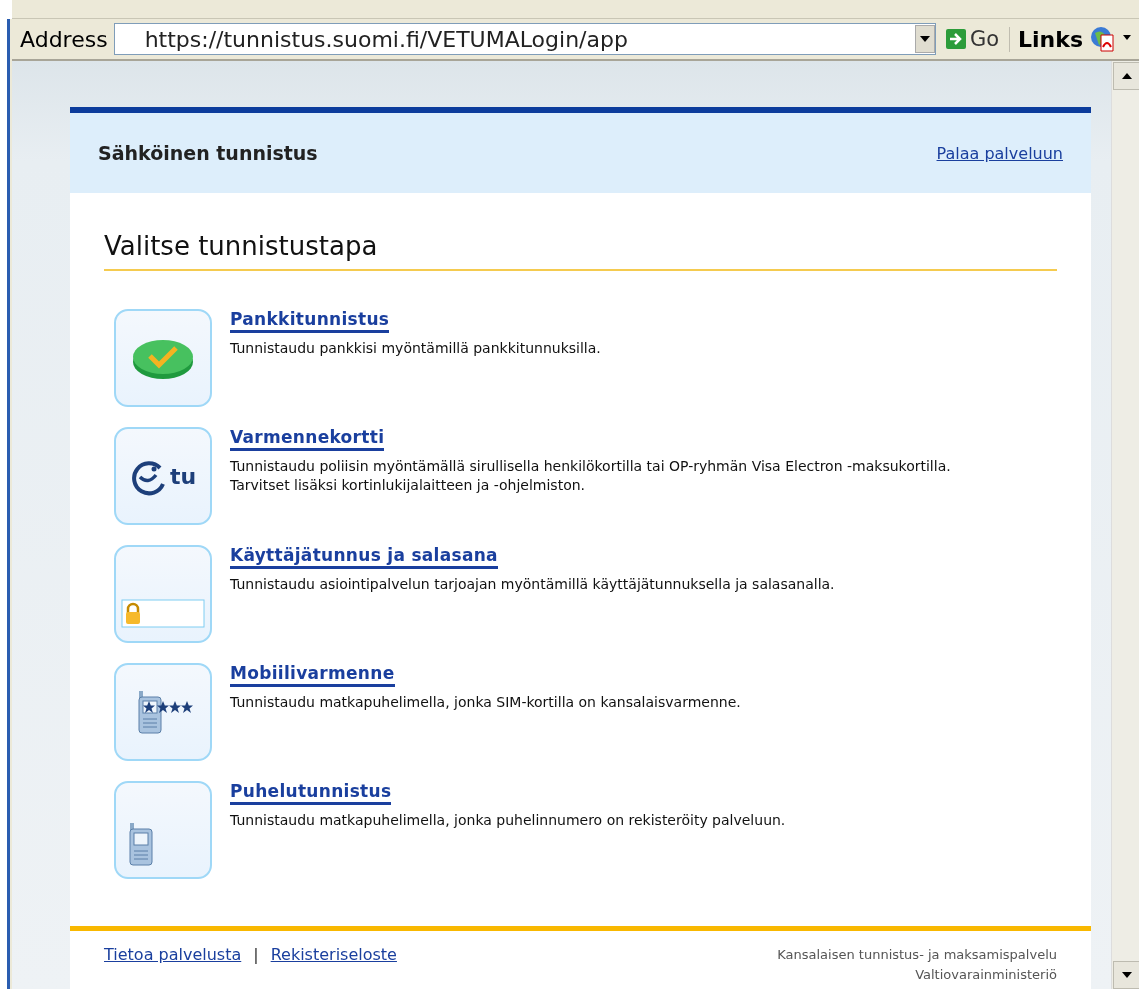 The image size is (1139, 989). Describe the element at coordinates (307, 439) in the screenshot. I see `method-link: Varmennekortti` at that location.